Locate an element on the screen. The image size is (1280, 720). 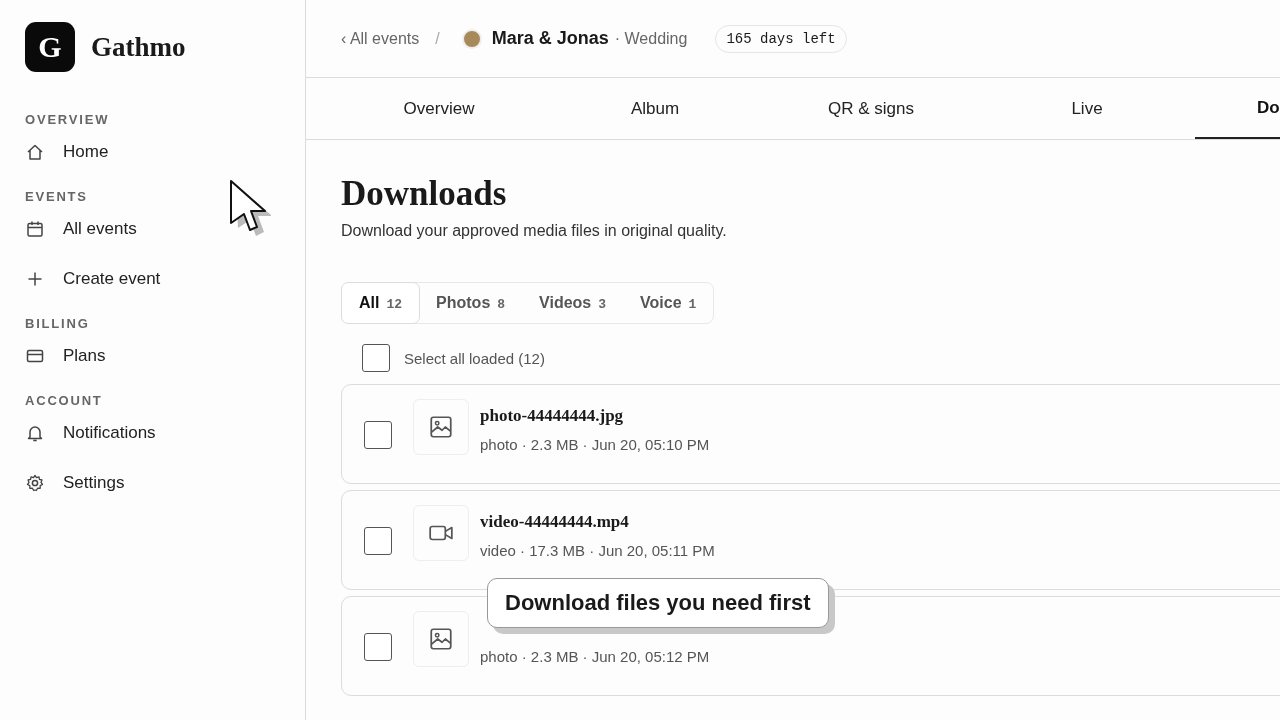
filter-tab: Photos 8 is located at coordinates (471, 303).